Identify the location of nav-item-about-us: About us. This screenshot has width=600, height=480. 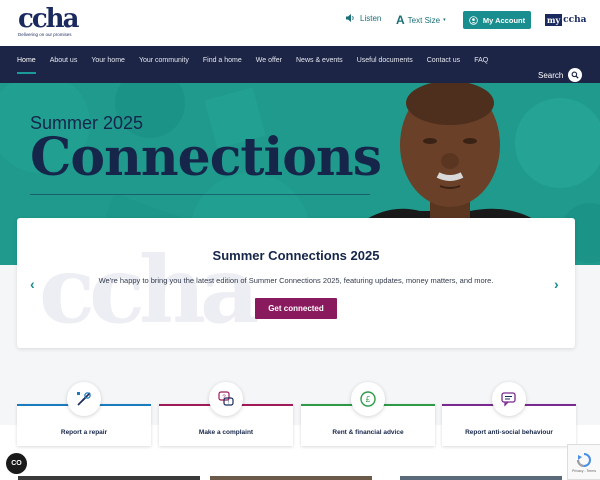
(64, 61).